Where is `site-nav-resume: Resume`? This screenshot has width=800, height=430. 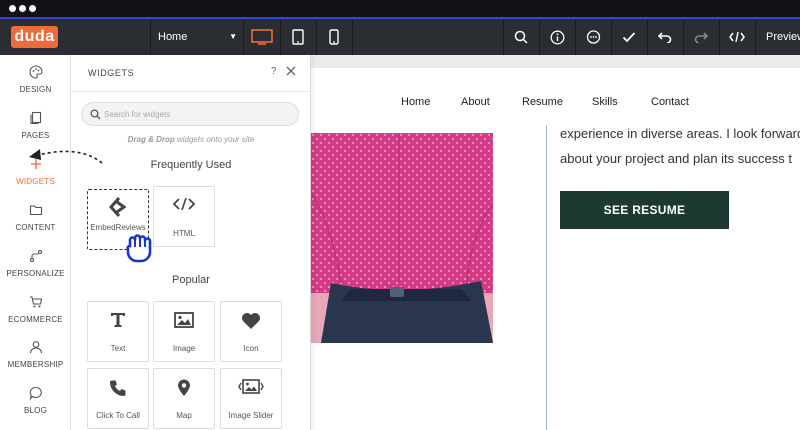 site-nav-resume: Resume is located at coordinates (542, 102).